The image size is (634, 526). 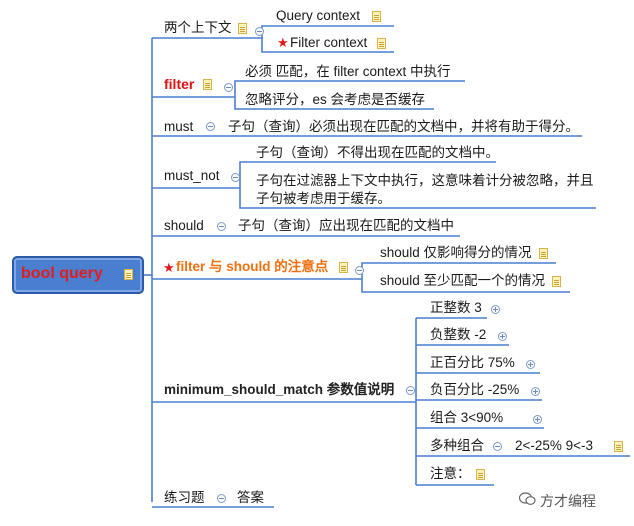 I want to click on wechat-icon, so click(x=527, y=498).